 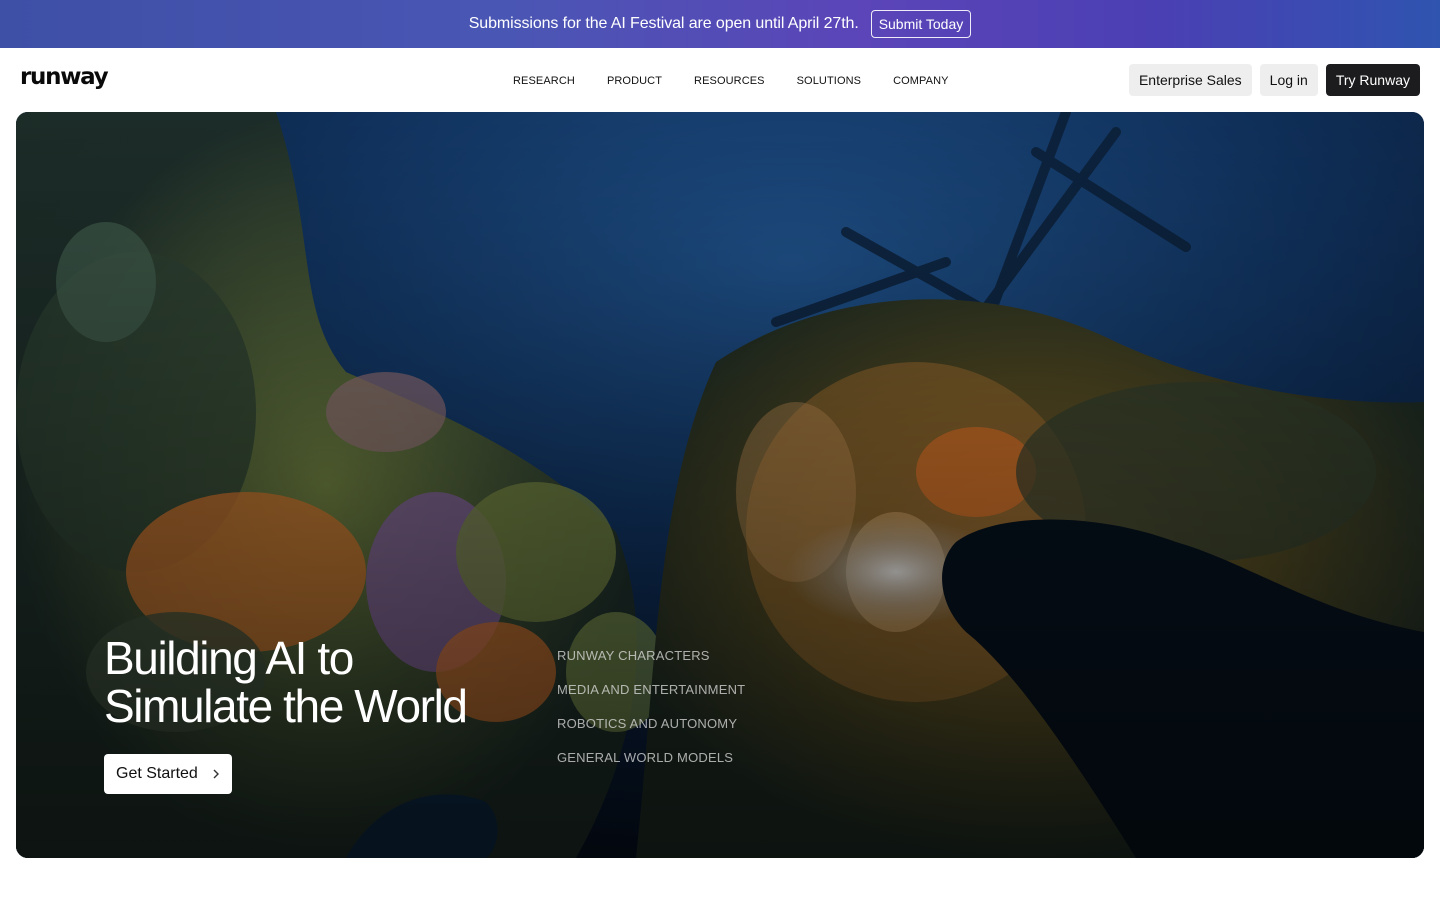 What do you see at coordinates (634, 81) in the screenshot?
I see `nav-item-product: PRODUCT` at bounding box center [634, 81].